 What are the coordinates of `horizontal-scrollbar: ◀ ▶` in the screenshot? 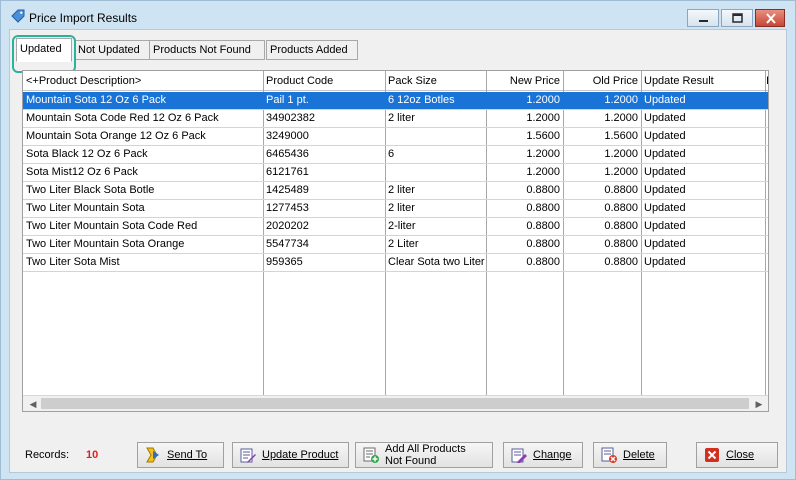 It's located at (395, 403).